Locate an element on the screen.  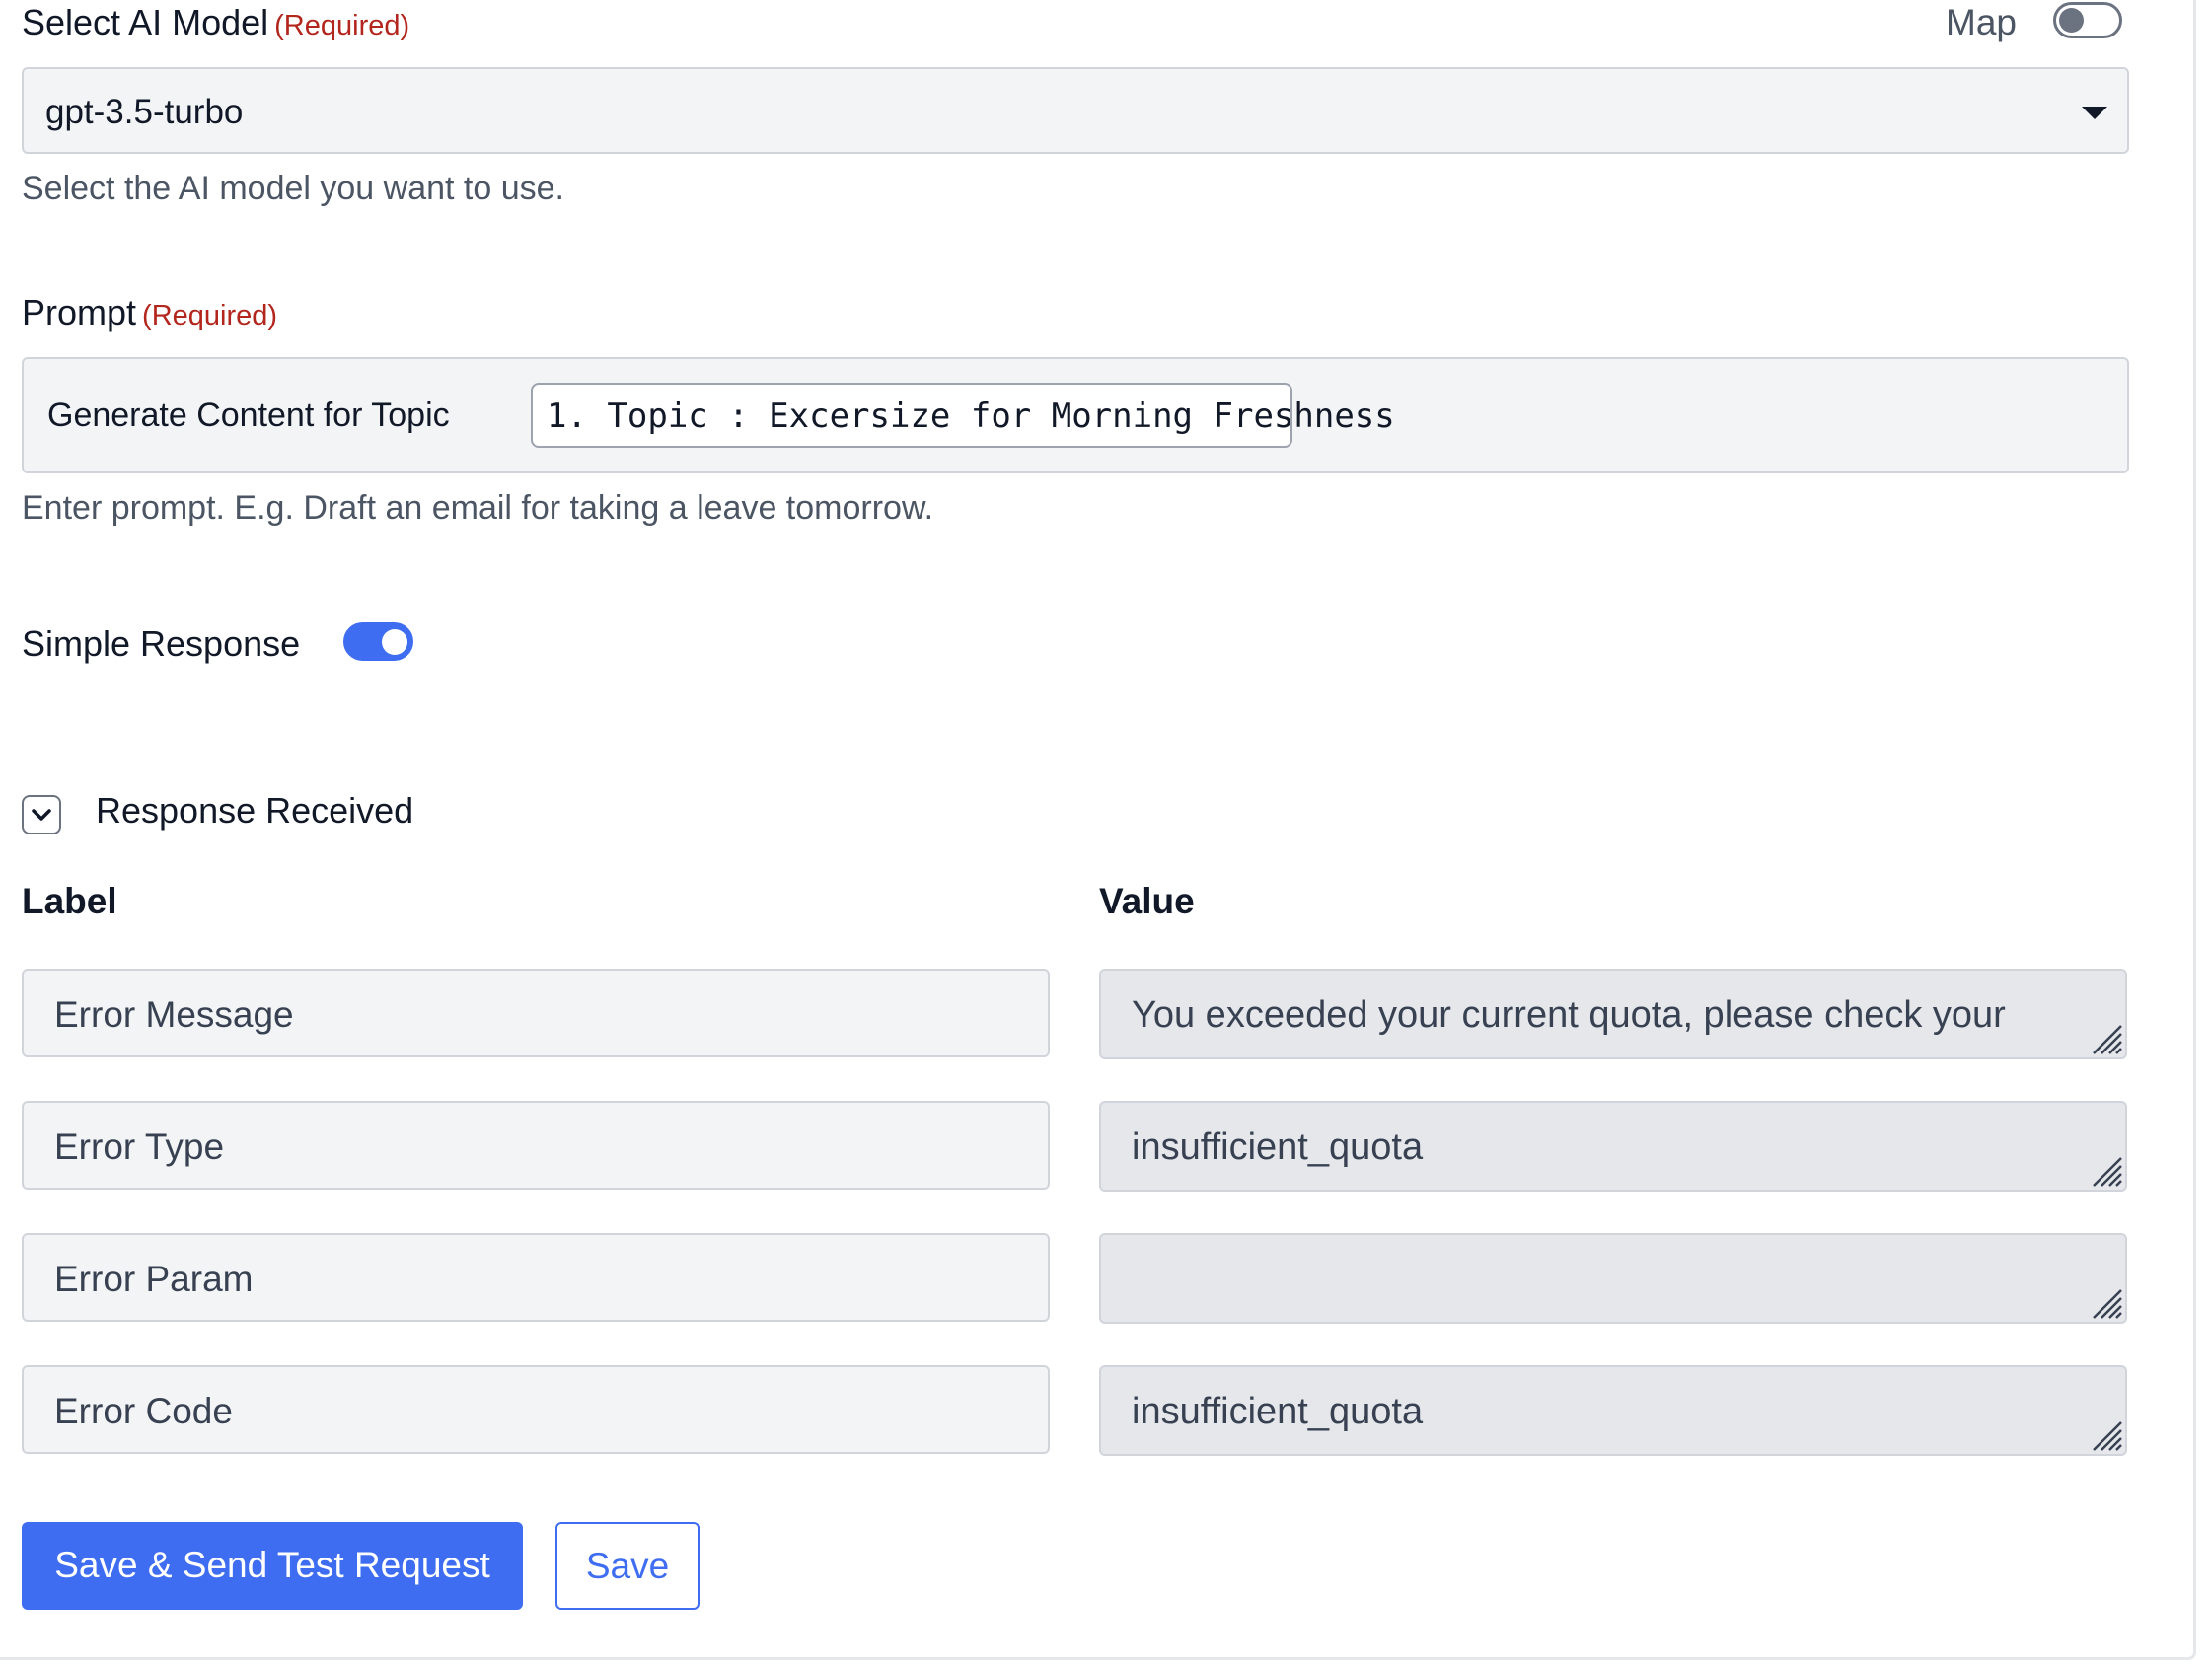
map-toggle is located at coordinates (2087, 20).